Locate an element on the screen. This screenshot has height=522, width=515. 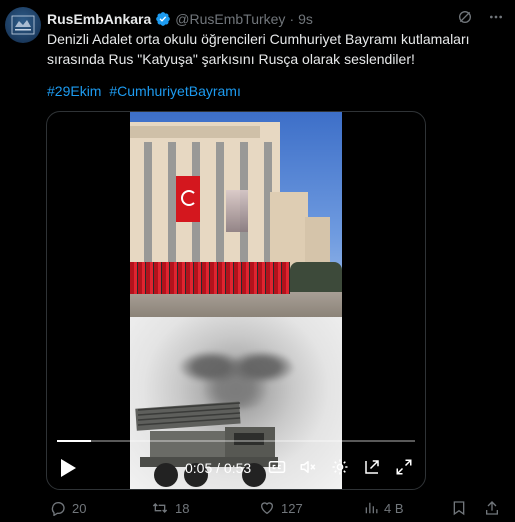
play-icon is located at coordinates (68, 468).